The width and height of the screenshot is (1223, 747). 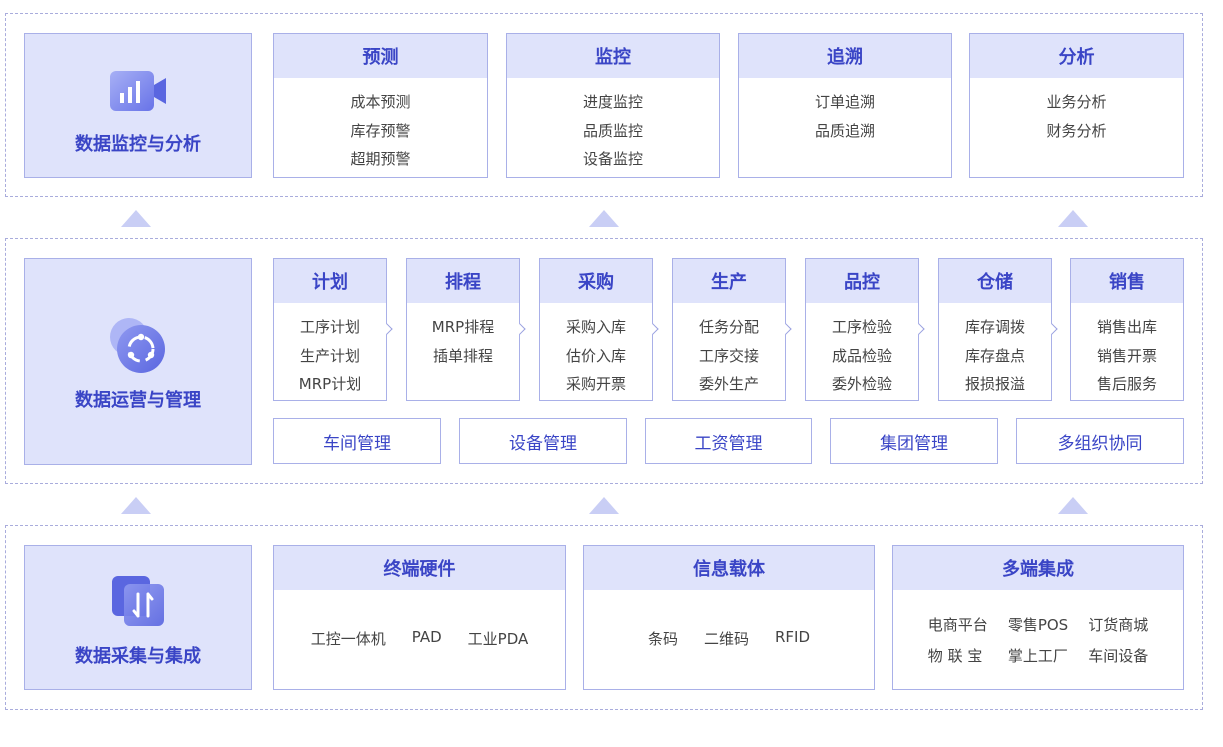 I want to click on card-item: 采购入库, so click(x=595, y=327).